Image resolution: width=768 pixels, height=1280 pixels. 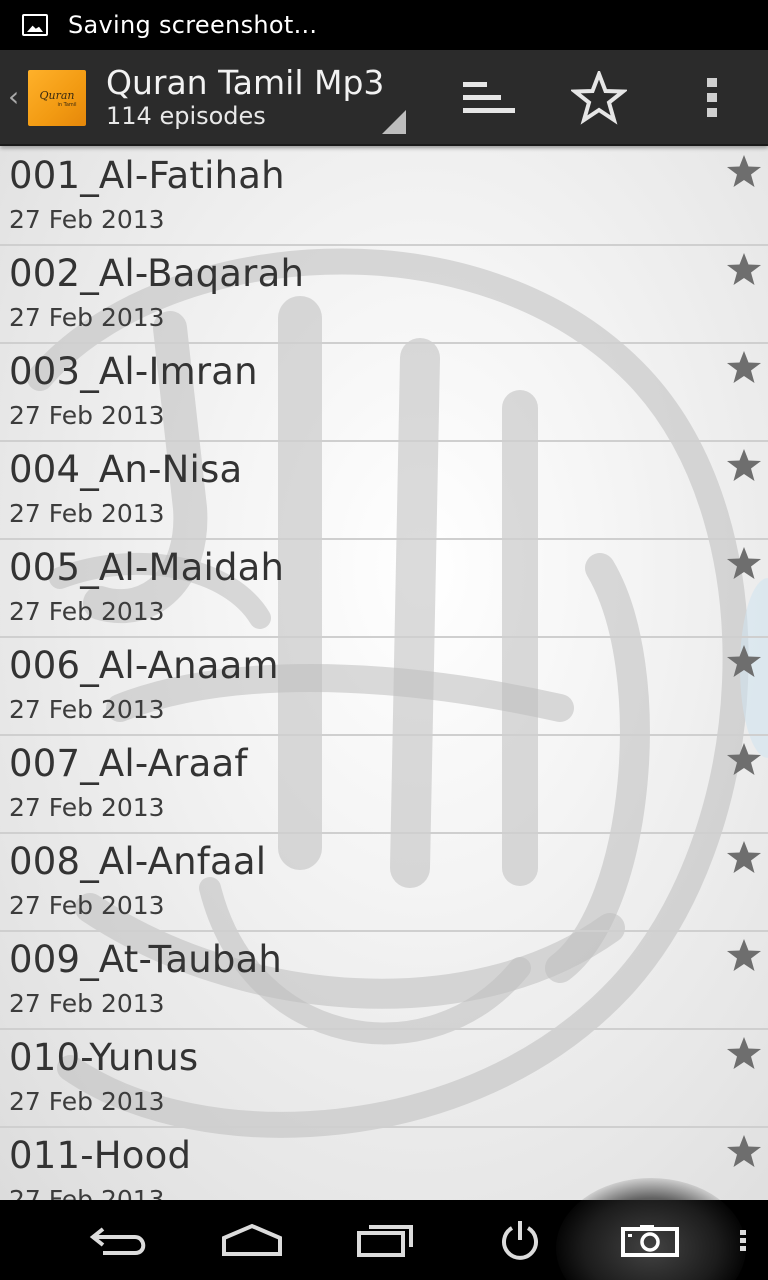 What do you see at coordinates (384, 491) in the screenshot?
I see `list-item: 004_An-Nisa 27 Feb 2013` at bounding box center [384, 491].